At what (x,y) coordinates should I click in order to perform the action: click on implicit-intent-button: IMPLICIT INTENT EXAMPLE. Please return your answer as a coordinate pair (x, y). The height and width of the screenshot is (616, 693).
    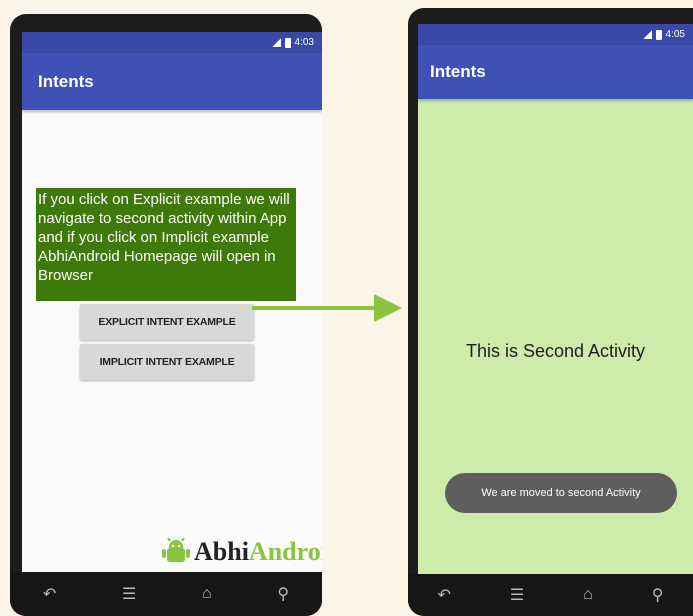
    Looking at the image, I should click on (167, 362).